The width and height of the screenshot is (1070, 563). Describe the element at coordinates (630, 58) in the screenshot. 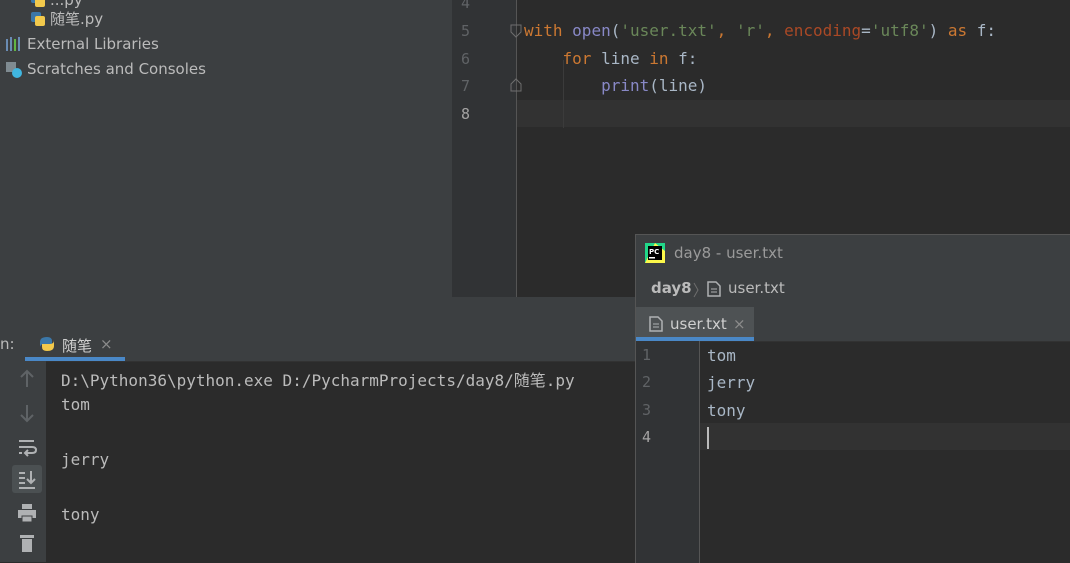

I see `code-line-6: for line in f:` at that location.